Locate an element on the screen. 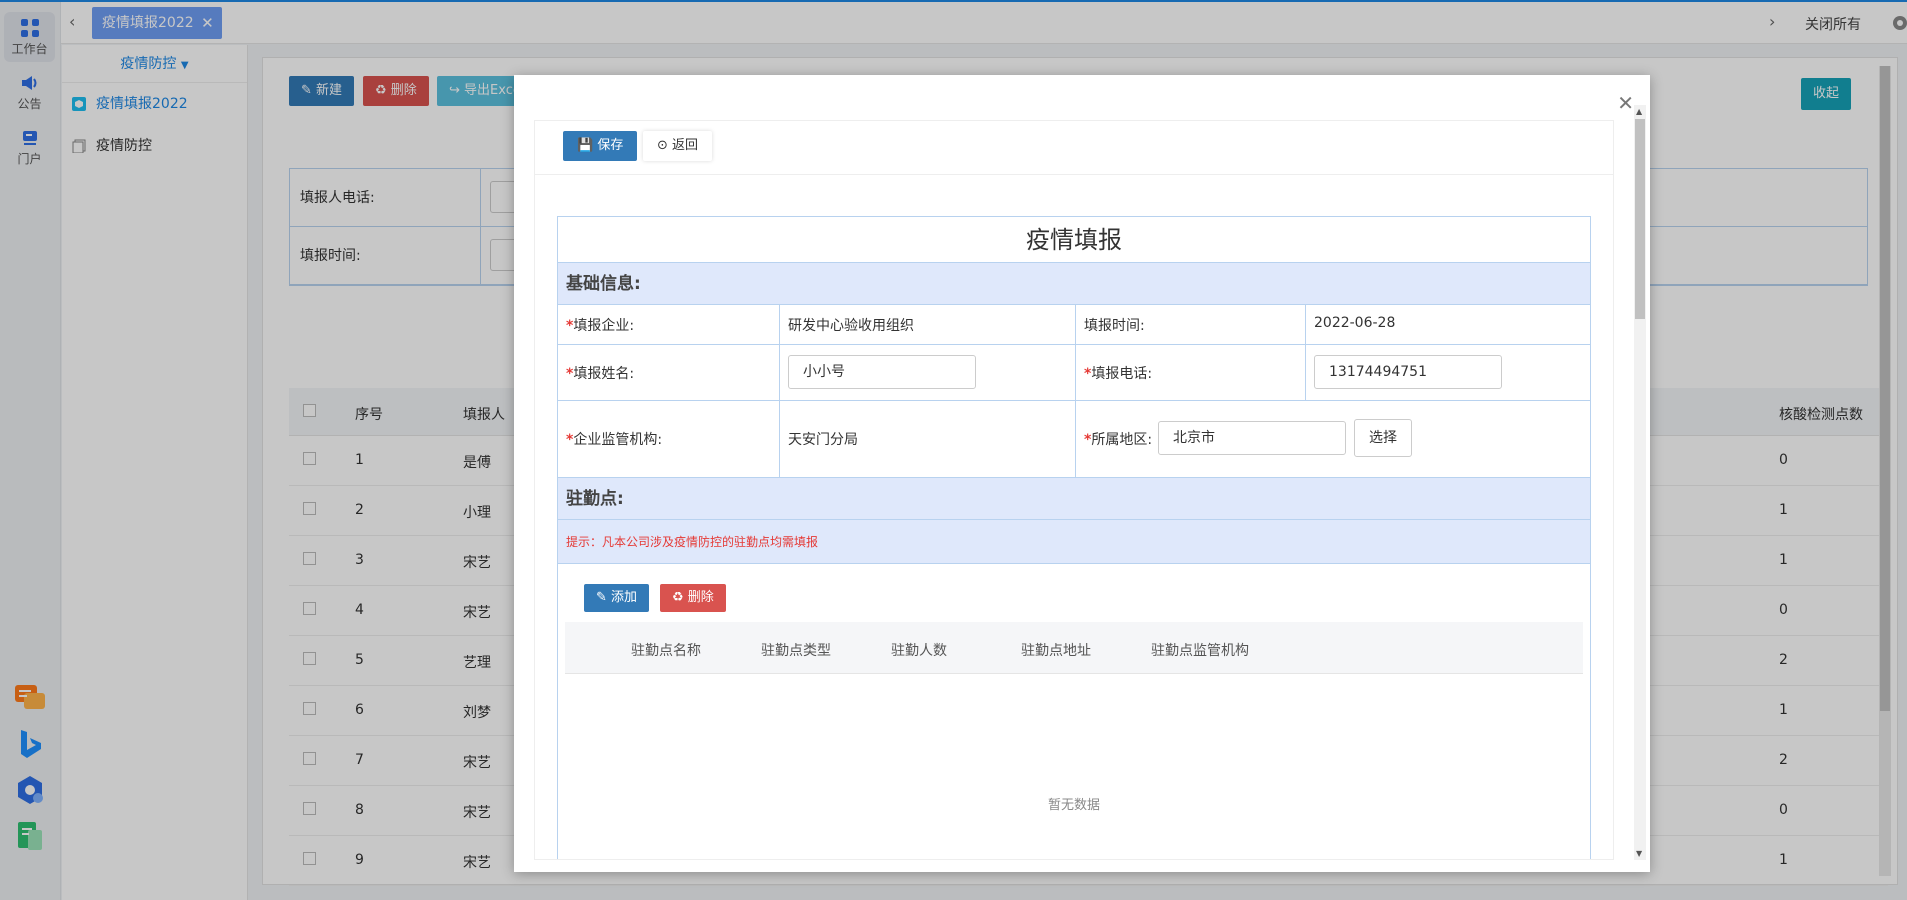  phone-label: 填报电话: is located at coordinates (1122, 374).